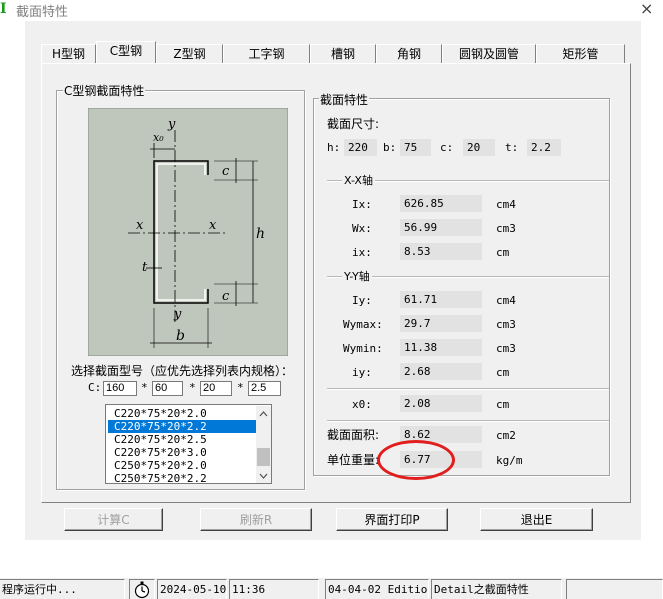  I want to click on iy-unit: cm4, so click(506, 300).